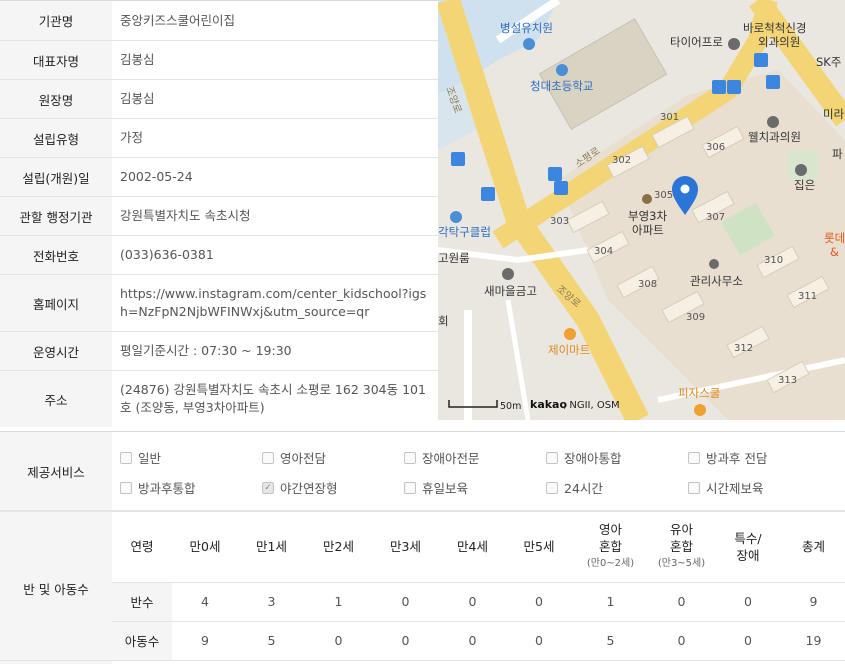 This screenshot has height=664, width=845. What do you see at coordinates (727, 457) in the screenshot?
I see `service-checkbox: 방과후 전담` at bounding box center [727, 457].